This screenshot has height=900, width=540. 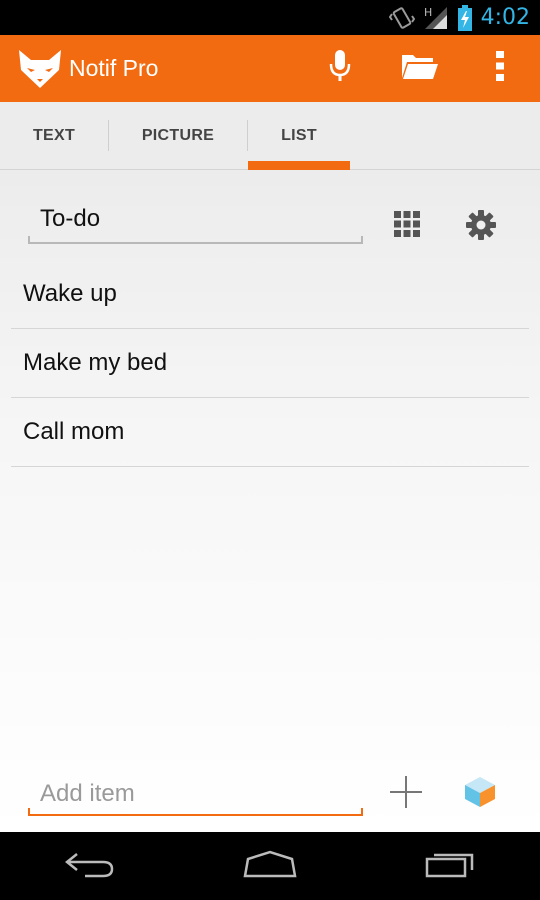 What do you see at coordinates (40, 69) in the screenshot?
I see `fox-logo-icon` at bounding box center [40, 69].